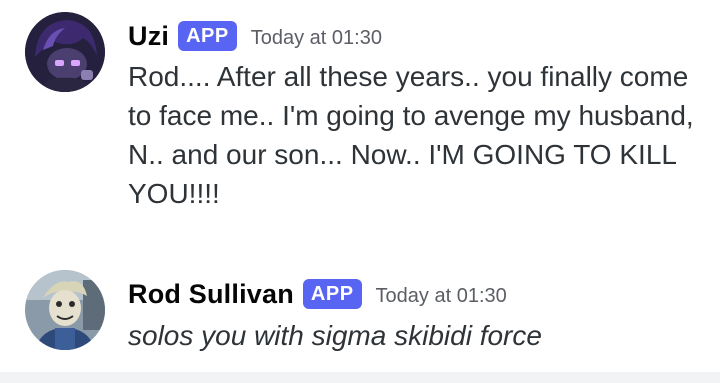 This screenshot has height=383, width=720. What do you see at coordinates (148, 36) in the screenshot?
I see `username: Uzi` at bounding box center [148, 36].